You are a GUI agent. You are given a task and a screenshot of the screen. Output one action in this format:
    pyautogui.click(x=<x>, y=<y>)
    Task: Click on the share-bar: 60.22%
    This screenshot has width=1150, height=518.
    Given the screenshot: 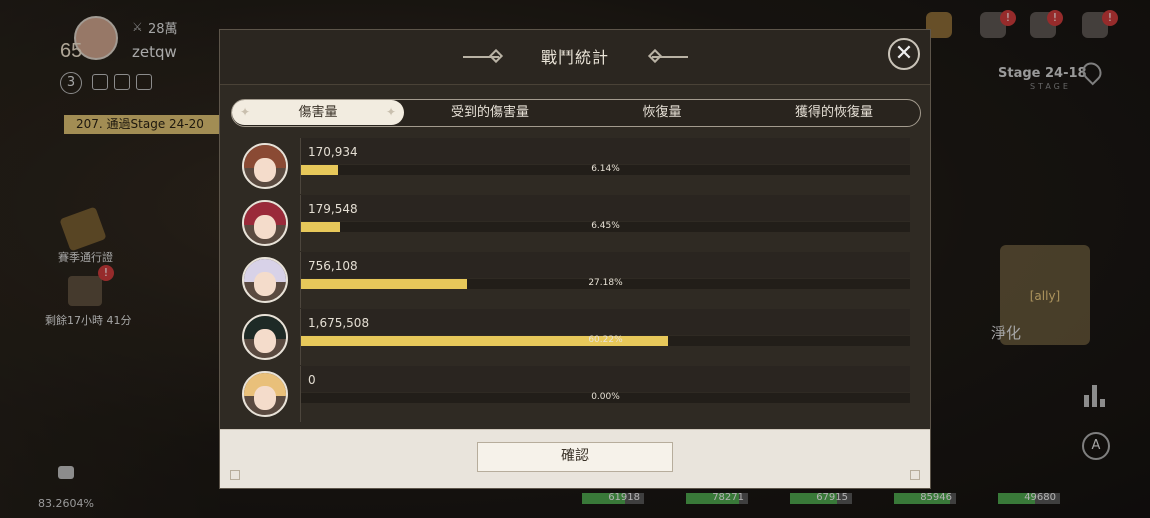 What is the action you would take?
    pyautogui.click(x=605, y=340)
    